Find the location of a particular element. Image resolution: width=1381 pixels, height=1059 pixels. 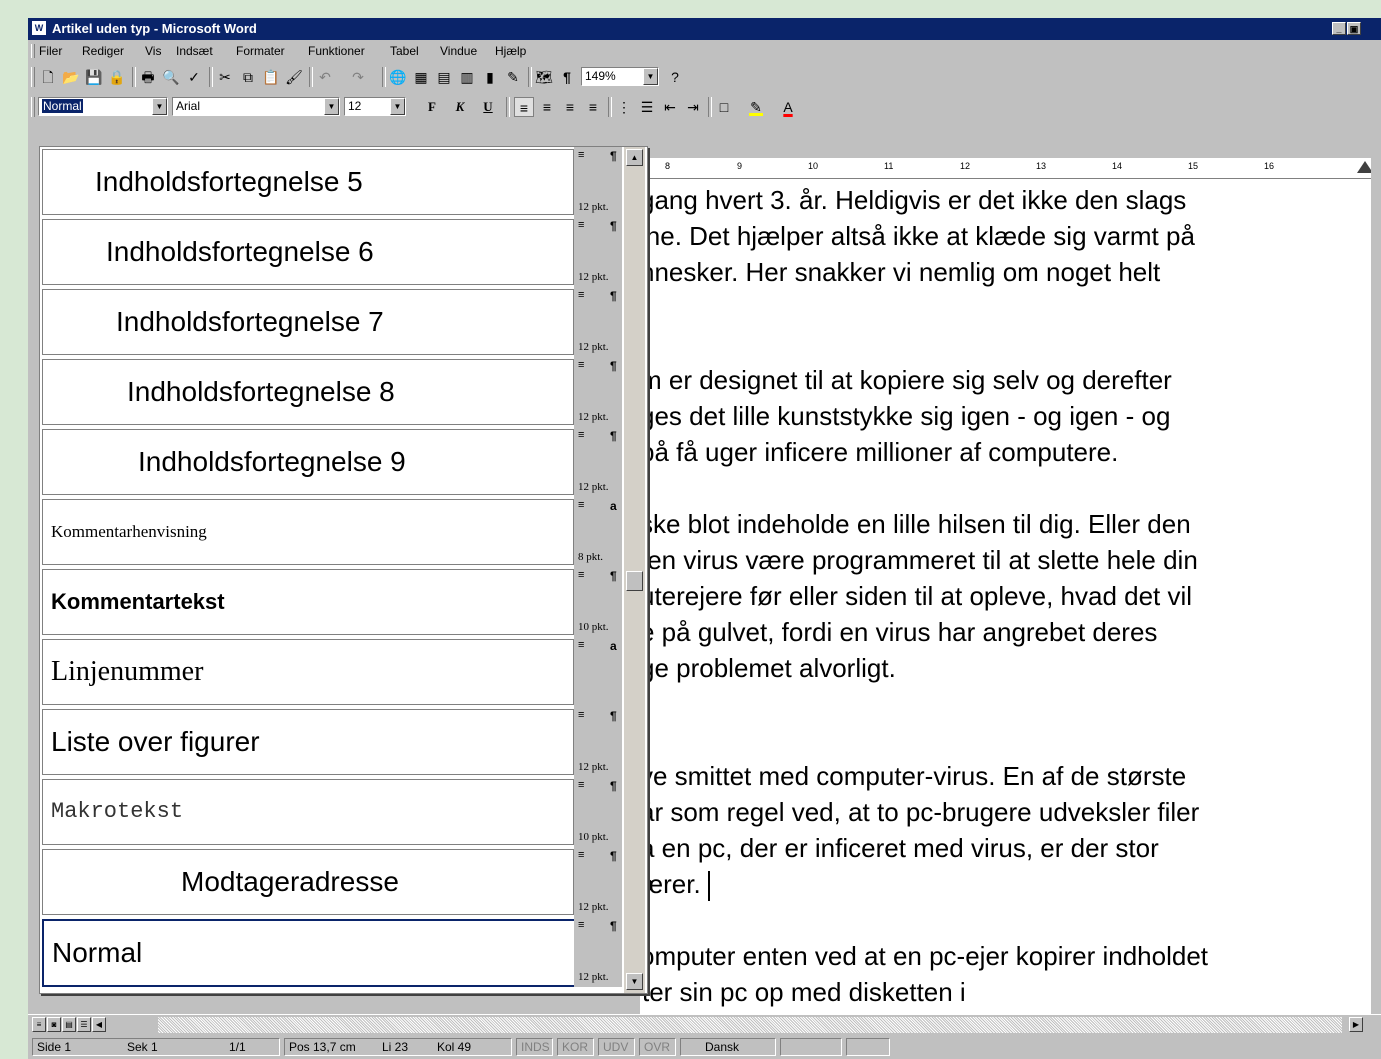

status-language: Dansk is located at coordinates (728, 1047).